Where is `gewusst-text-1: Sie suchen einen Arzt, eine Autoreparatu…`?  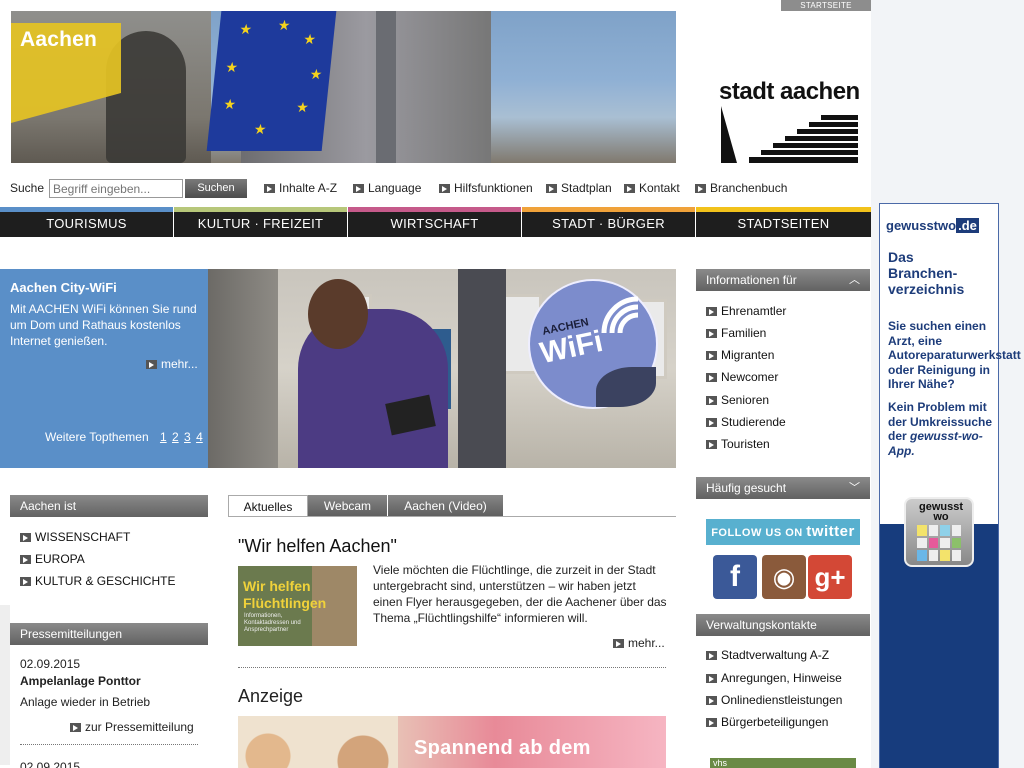
gewusst-text-1: Sie suchen einen Arzt, eine Autoreparatu… is located at coordinates (954, 355).